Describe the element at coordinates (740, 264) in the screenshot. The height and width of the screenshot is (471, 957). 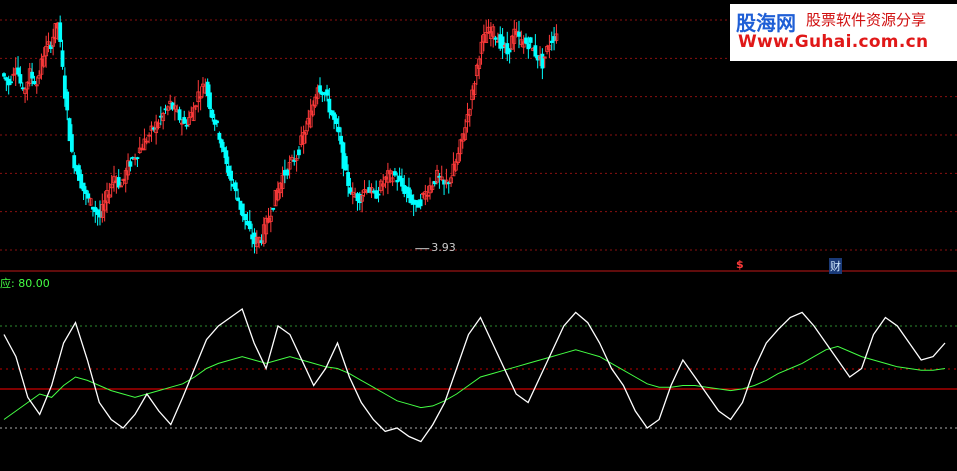
I see `event-marker-dollar: $` at that location.